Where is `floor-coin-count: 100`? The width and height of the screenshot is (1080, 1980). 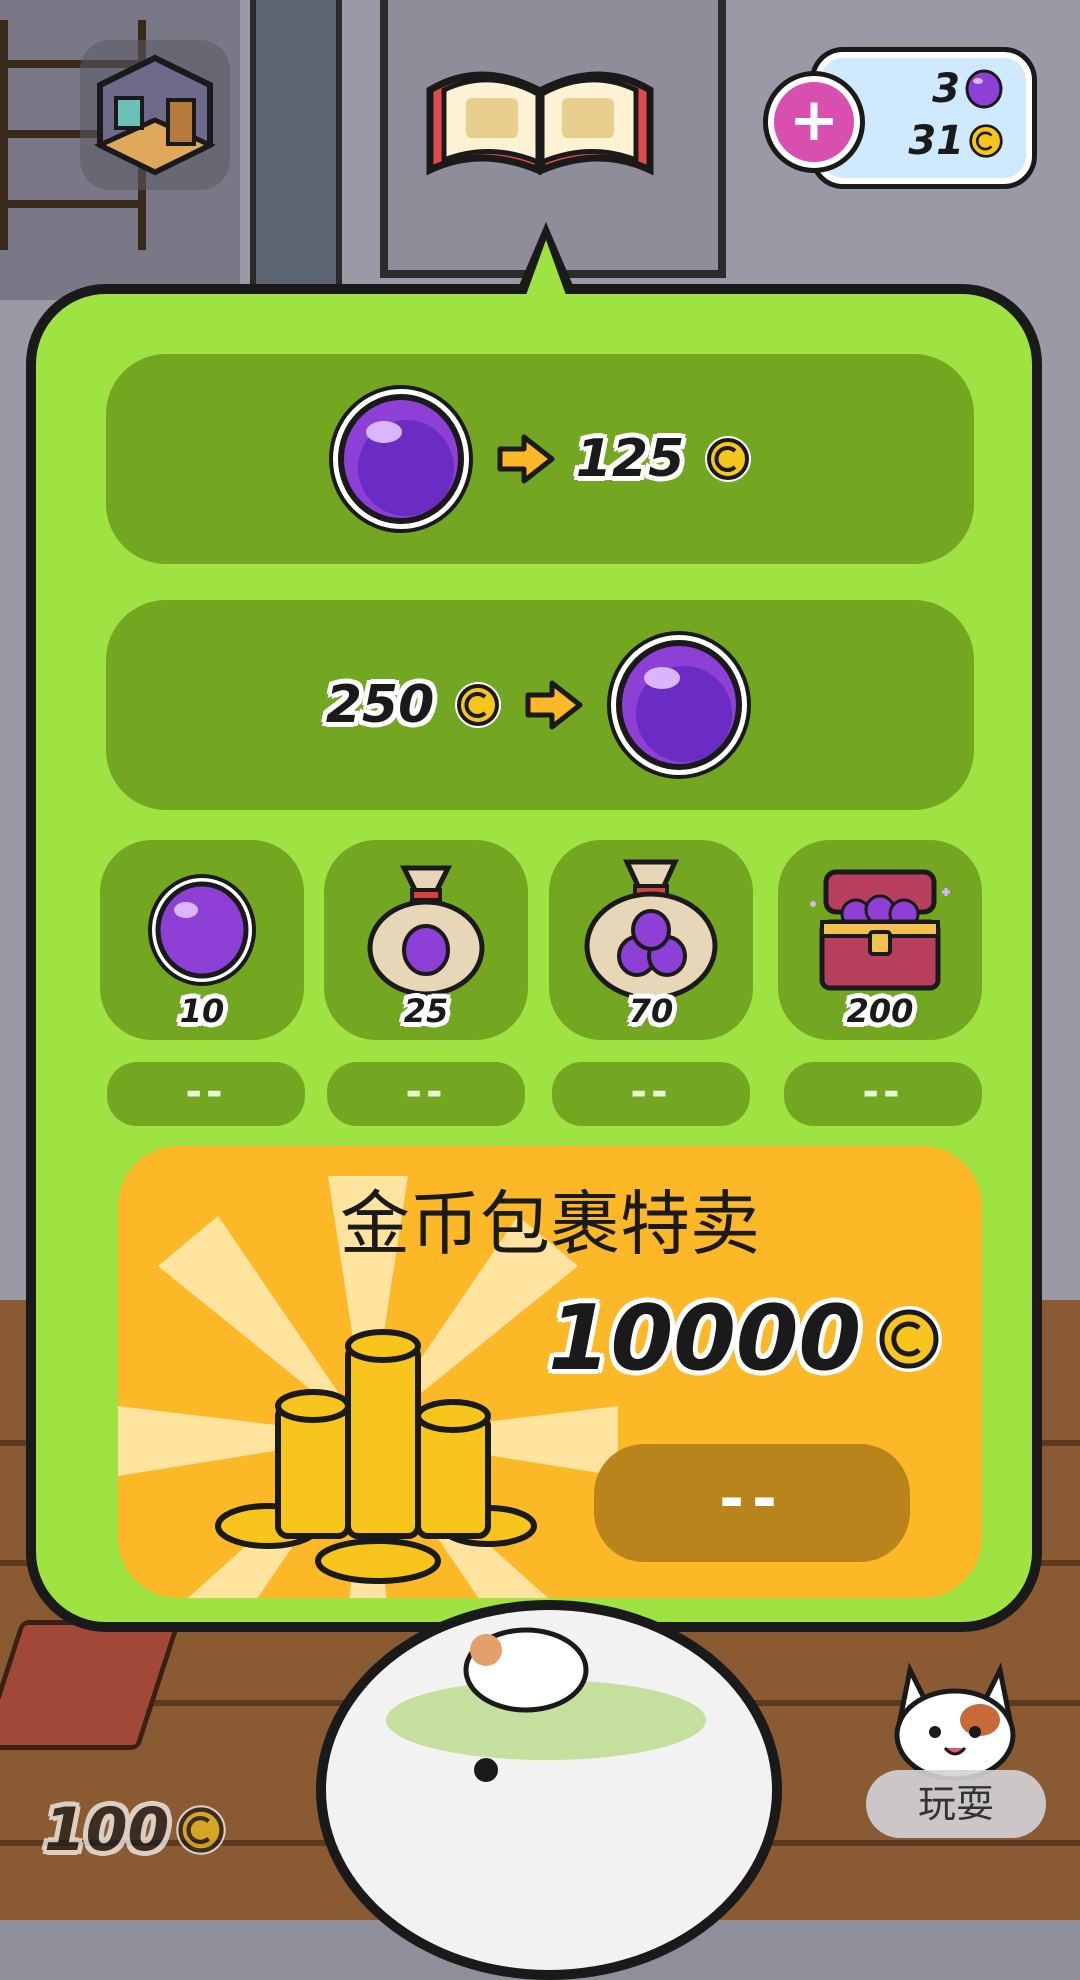 floor-coin-count: 100 is located at coordinates (107, 1830).